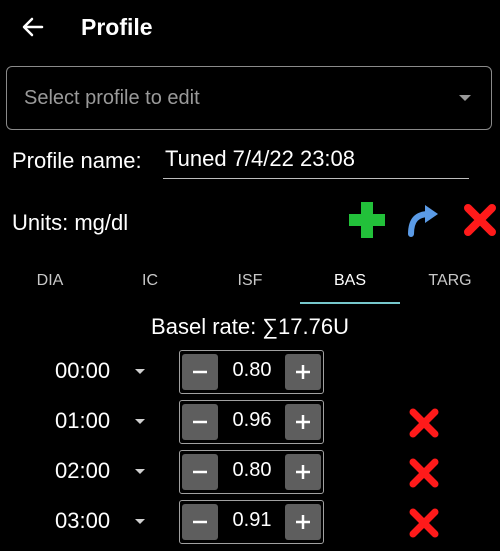  I want to click on basal-row: 00:00 0.80, so click(250, 373).